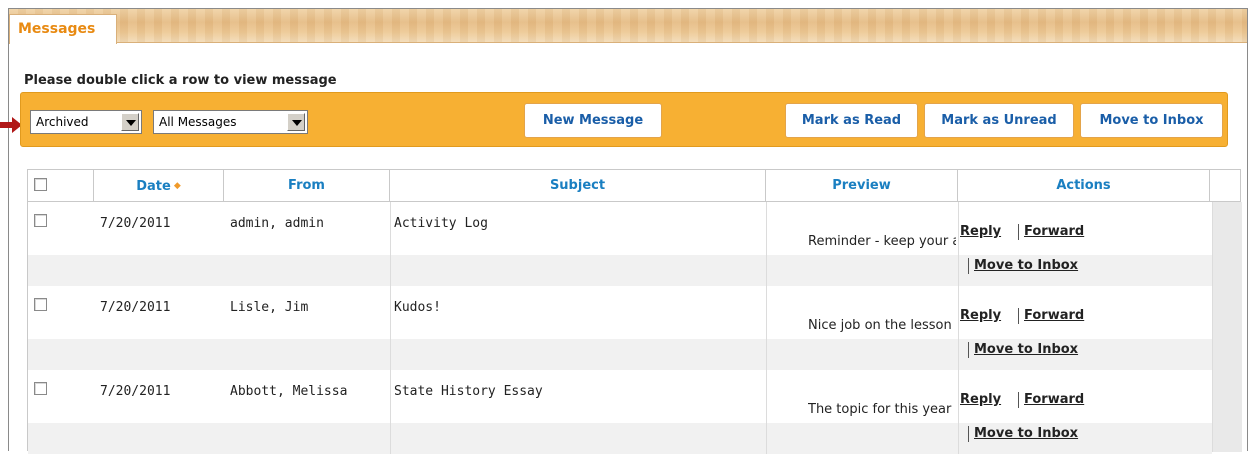 The width and height of the screenshot is (1256, 454). I want to click on filter-select-value: All Messages, so click(198, 122).